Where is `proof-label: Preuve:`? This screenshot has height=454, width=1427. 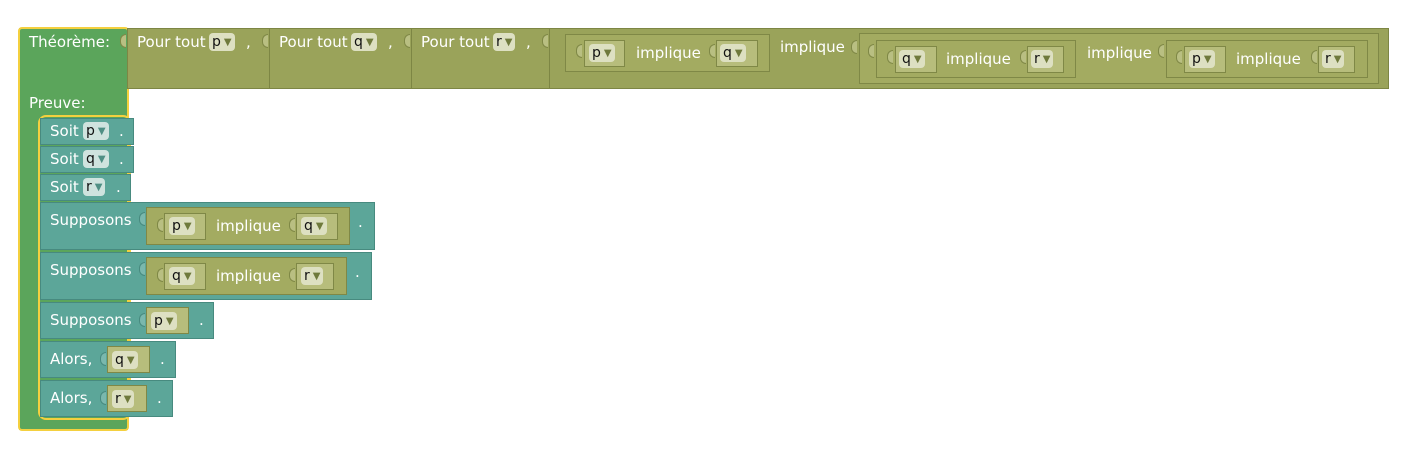
proof-label: Preuve: is located at coordinates (57, 103).